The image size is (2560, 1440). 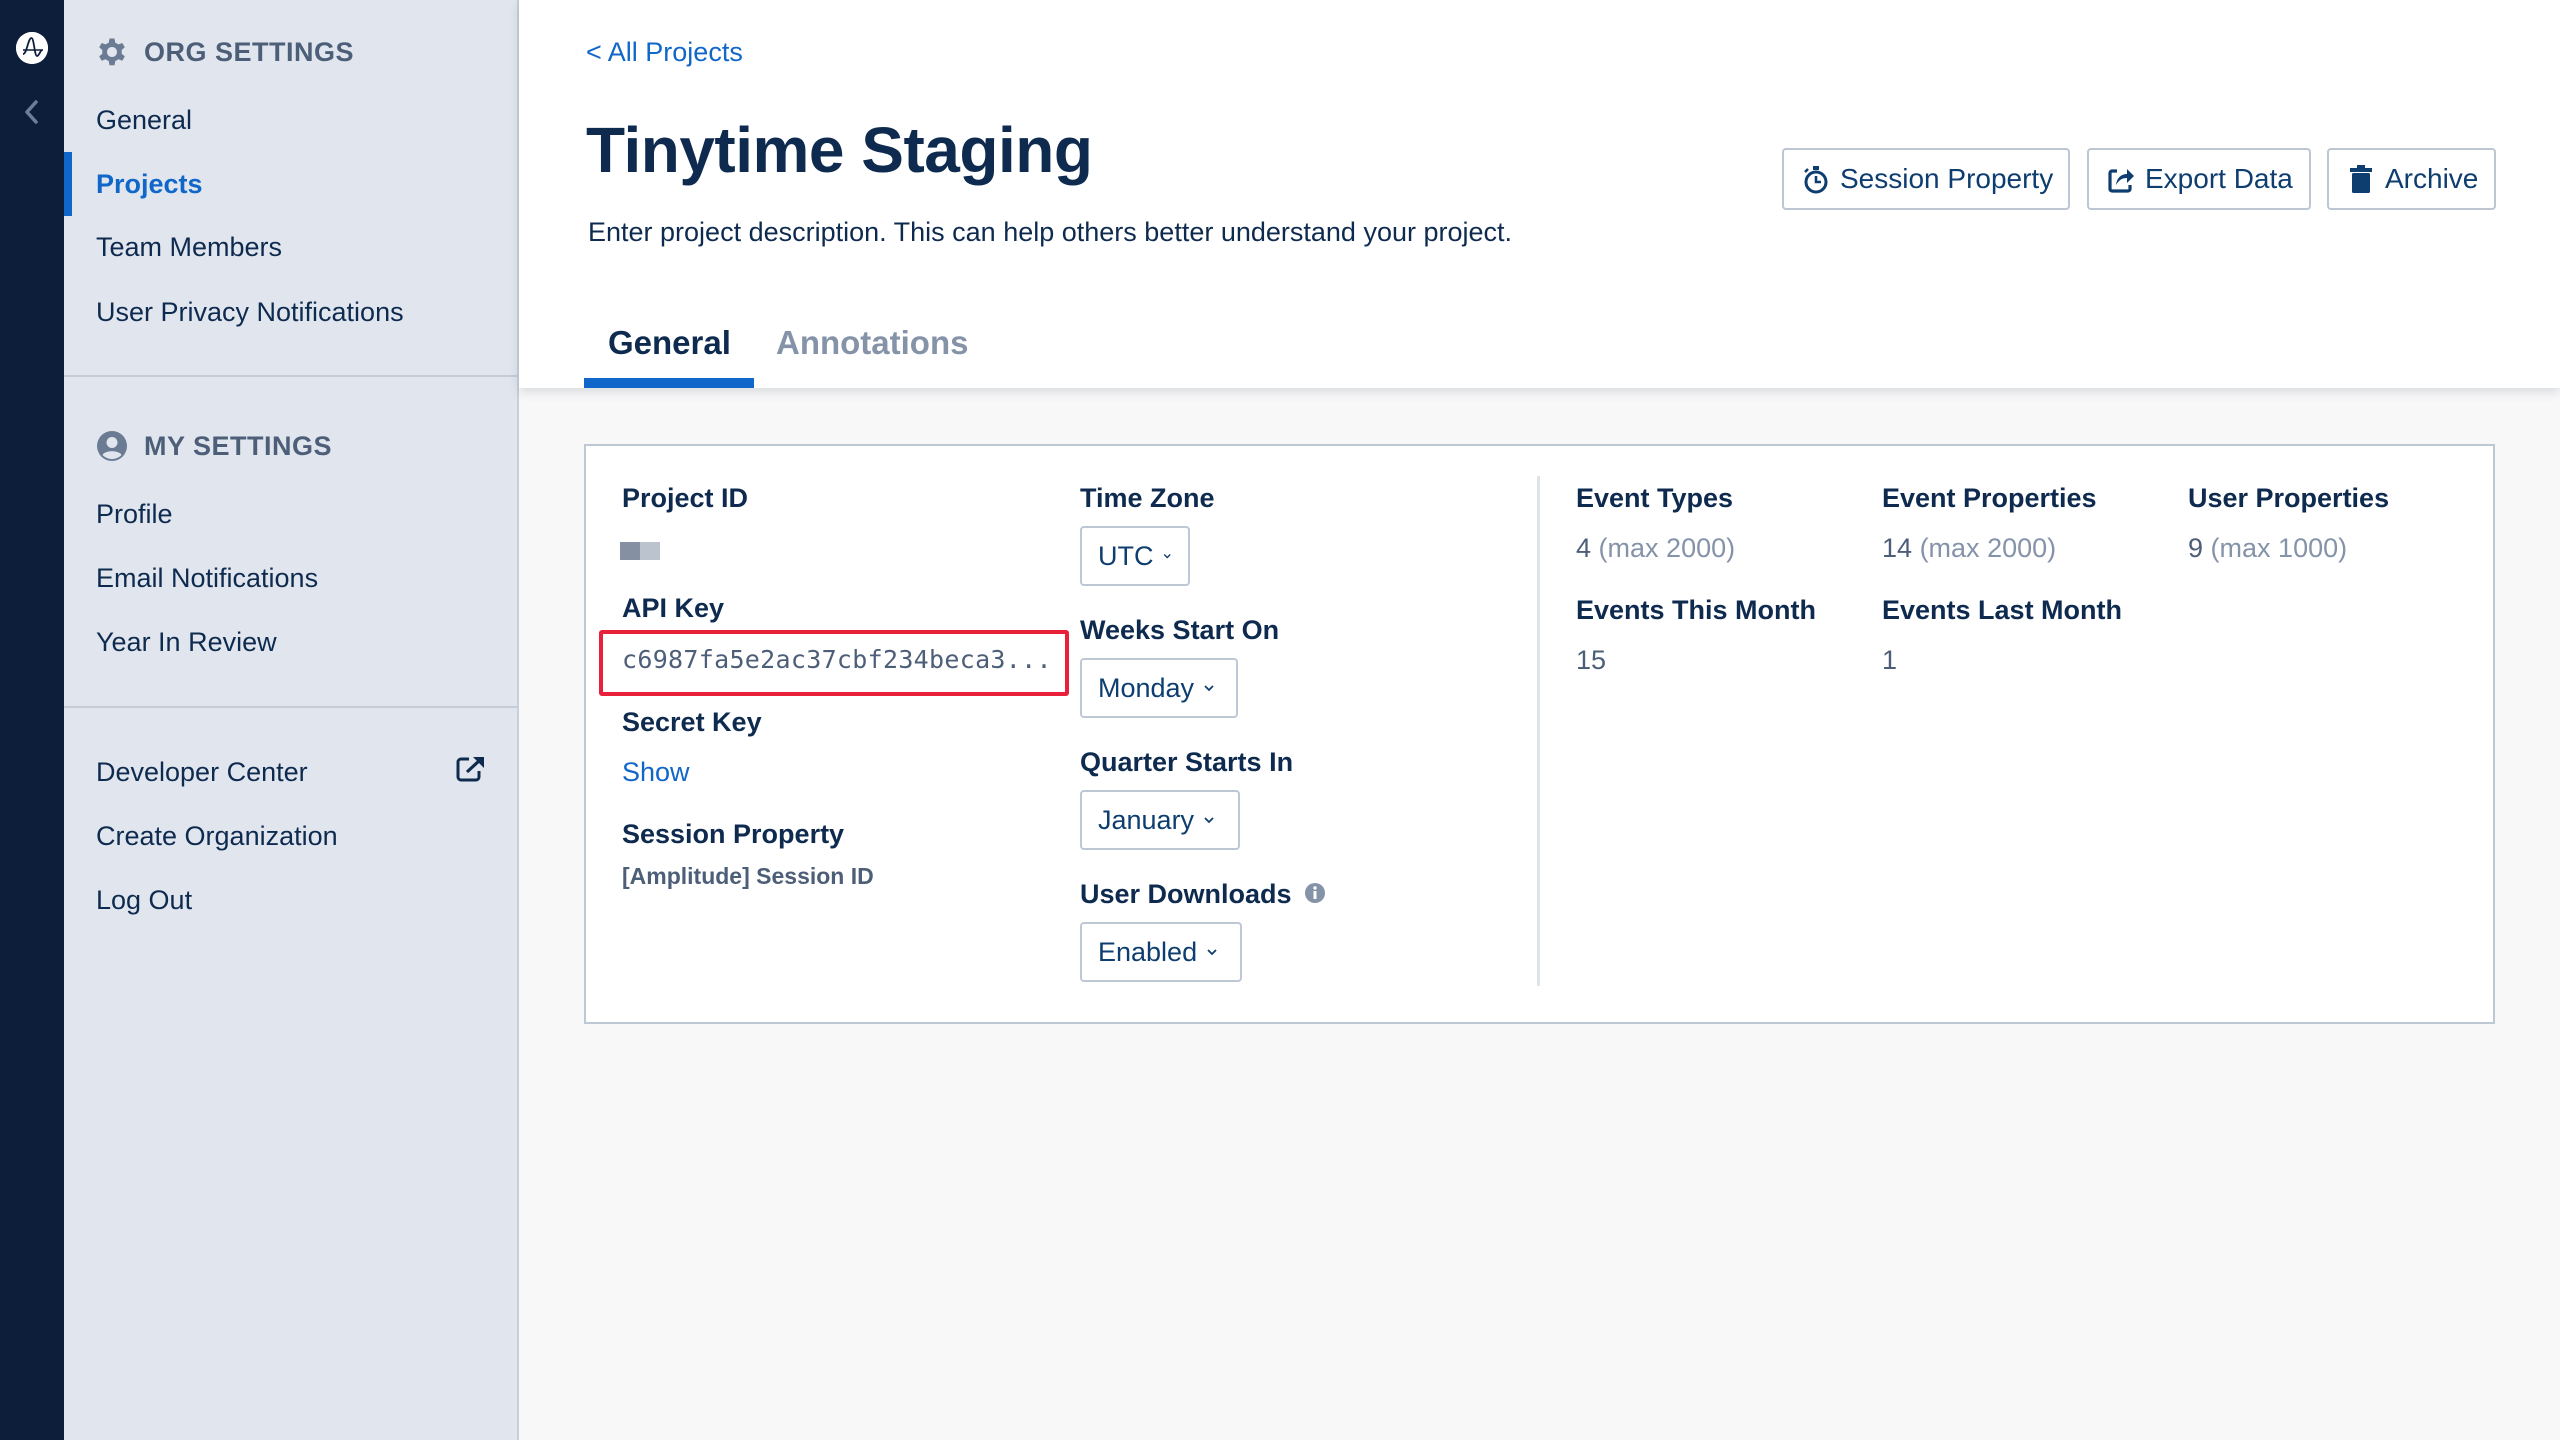 I want to click on session-property-button: Session Property, so click(x=1926, y=179).